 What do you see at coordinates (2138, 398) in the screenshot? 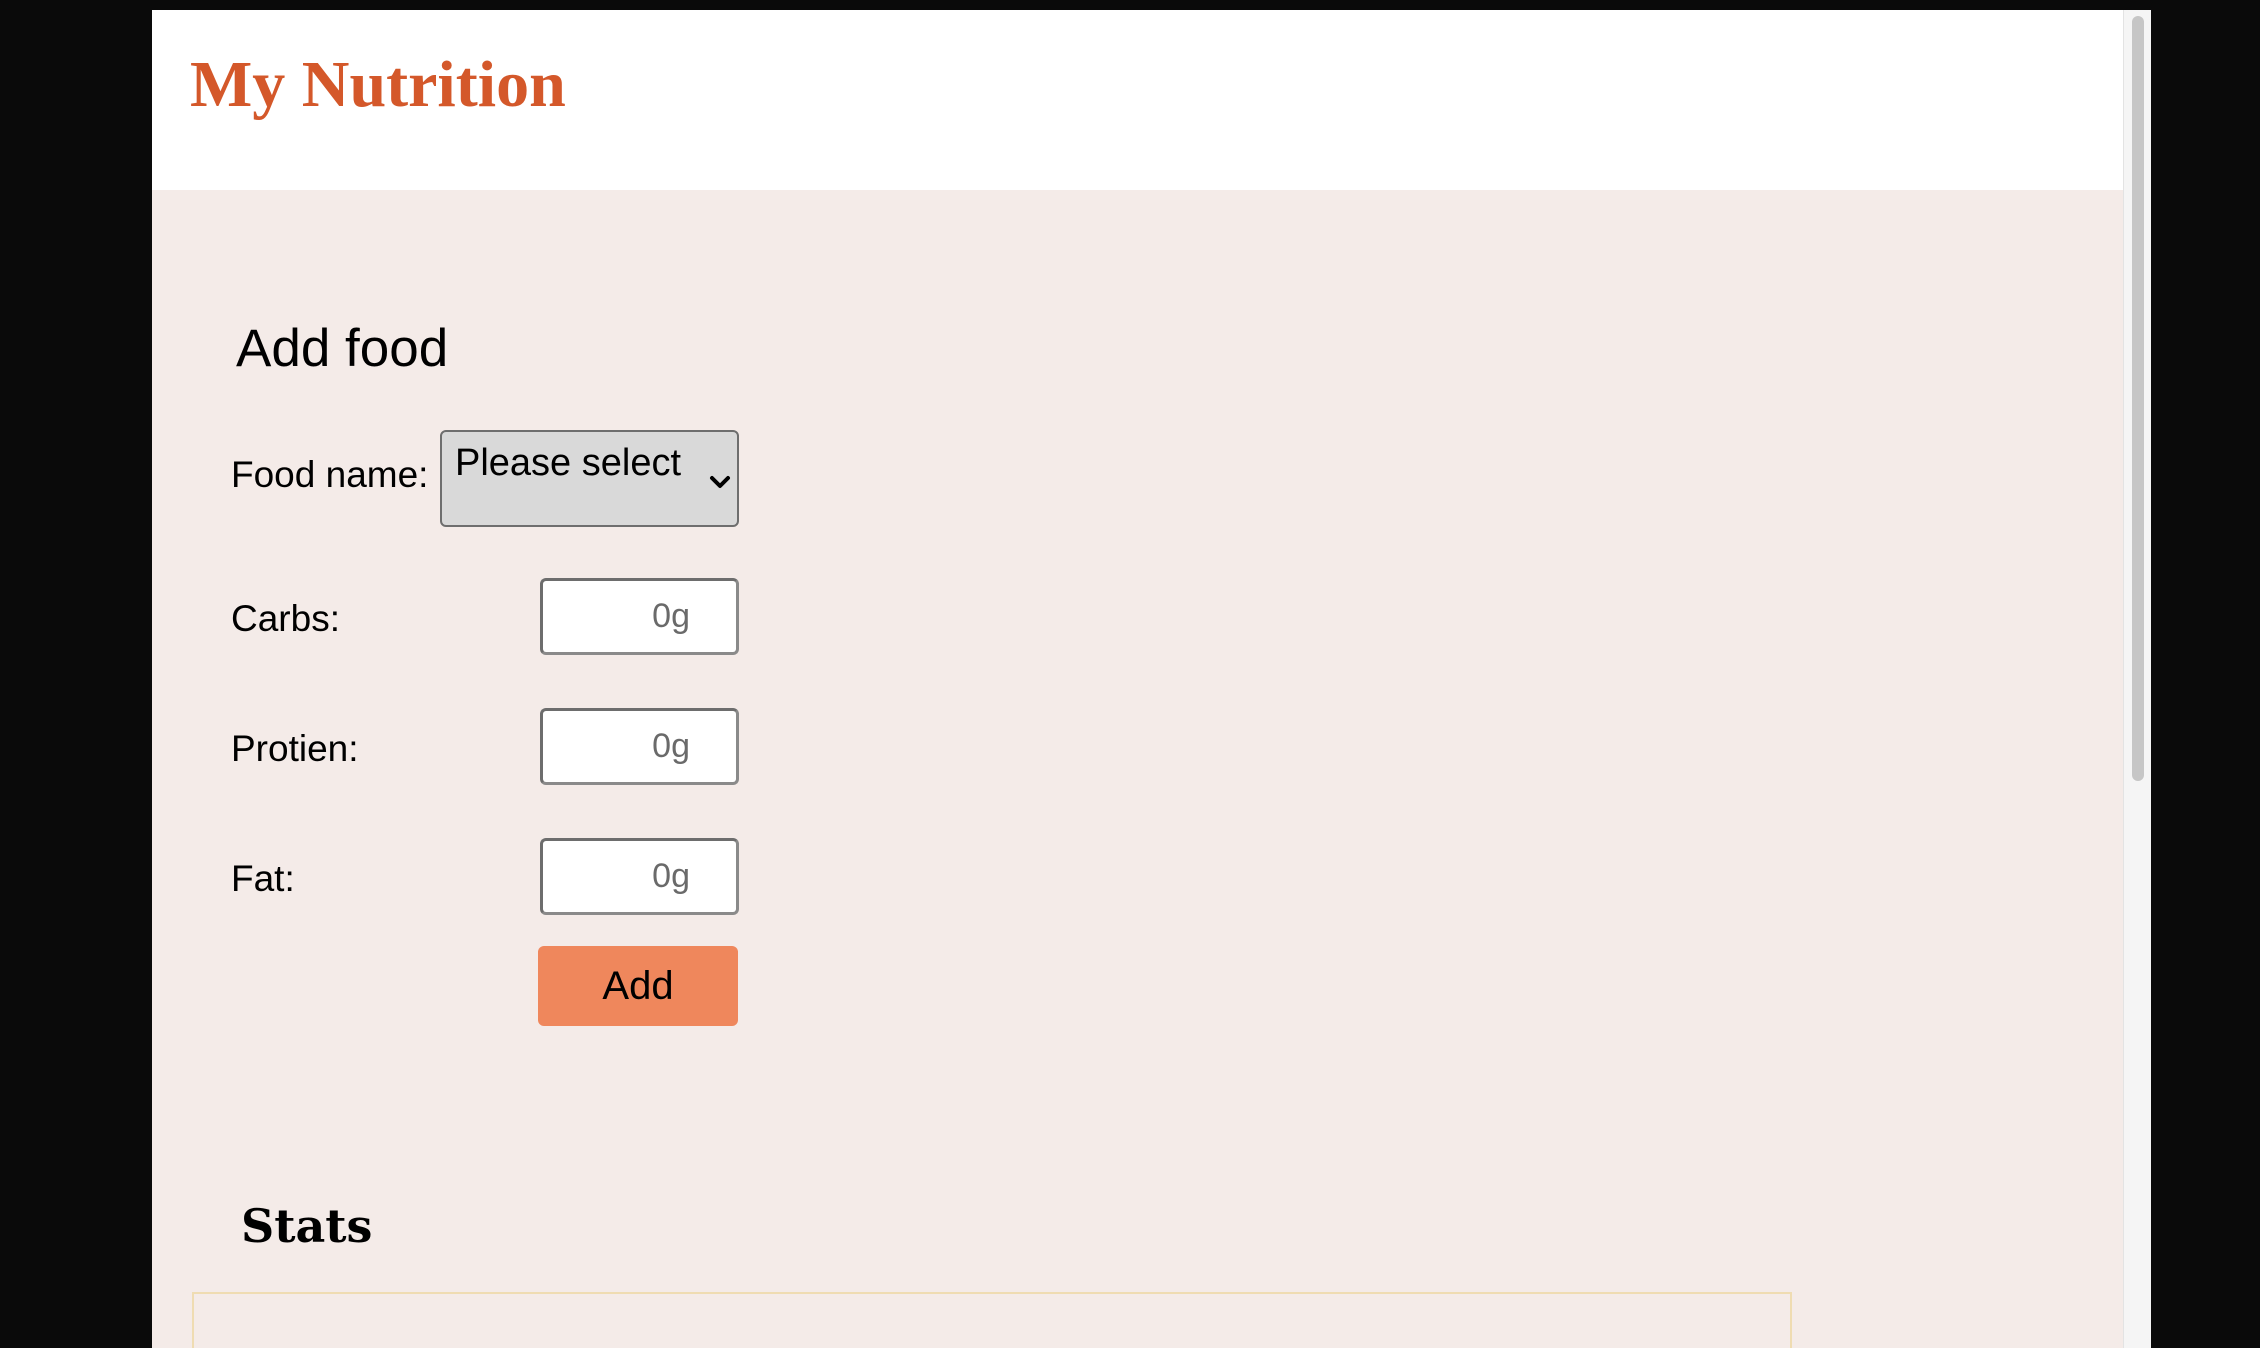
I see `scrollbar-thumb` at bounding box center [2138, 398].